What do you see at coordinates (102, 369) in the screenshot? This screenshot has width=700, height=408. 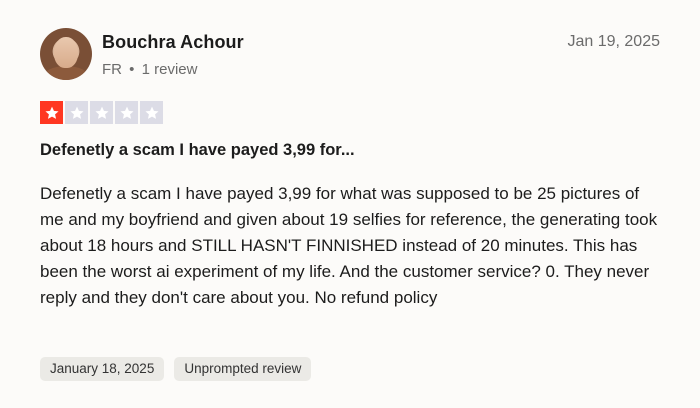 I see `experience-date-tag: January 18, 2025` at bounding box center [102, 369].